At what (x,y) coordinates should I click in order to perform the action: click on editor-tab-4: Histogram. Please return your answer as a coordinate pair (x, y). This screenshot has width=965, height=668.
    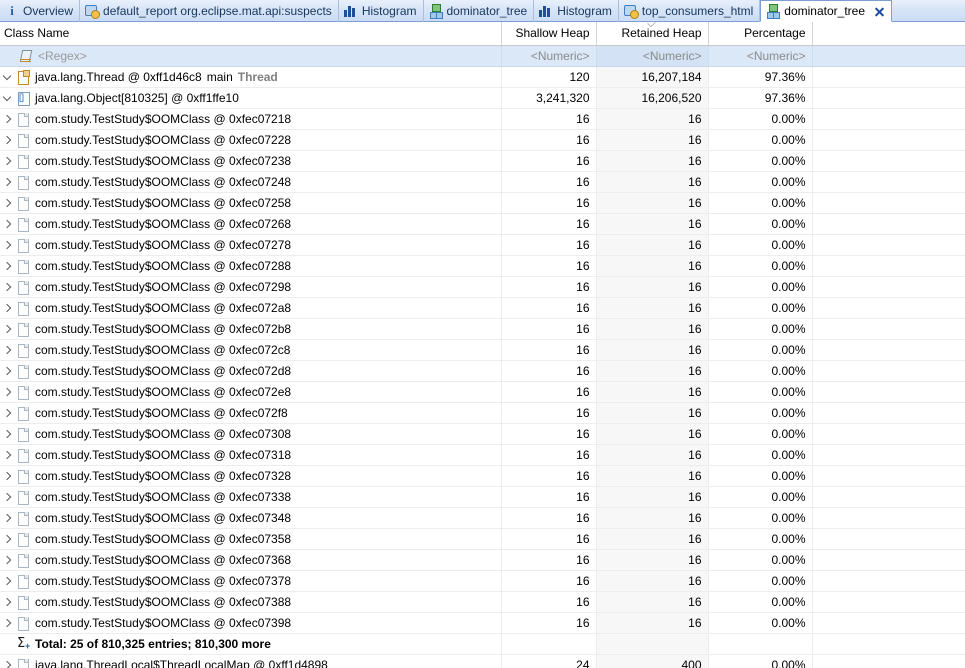
    Looking at the image, I should click on (576, 11).